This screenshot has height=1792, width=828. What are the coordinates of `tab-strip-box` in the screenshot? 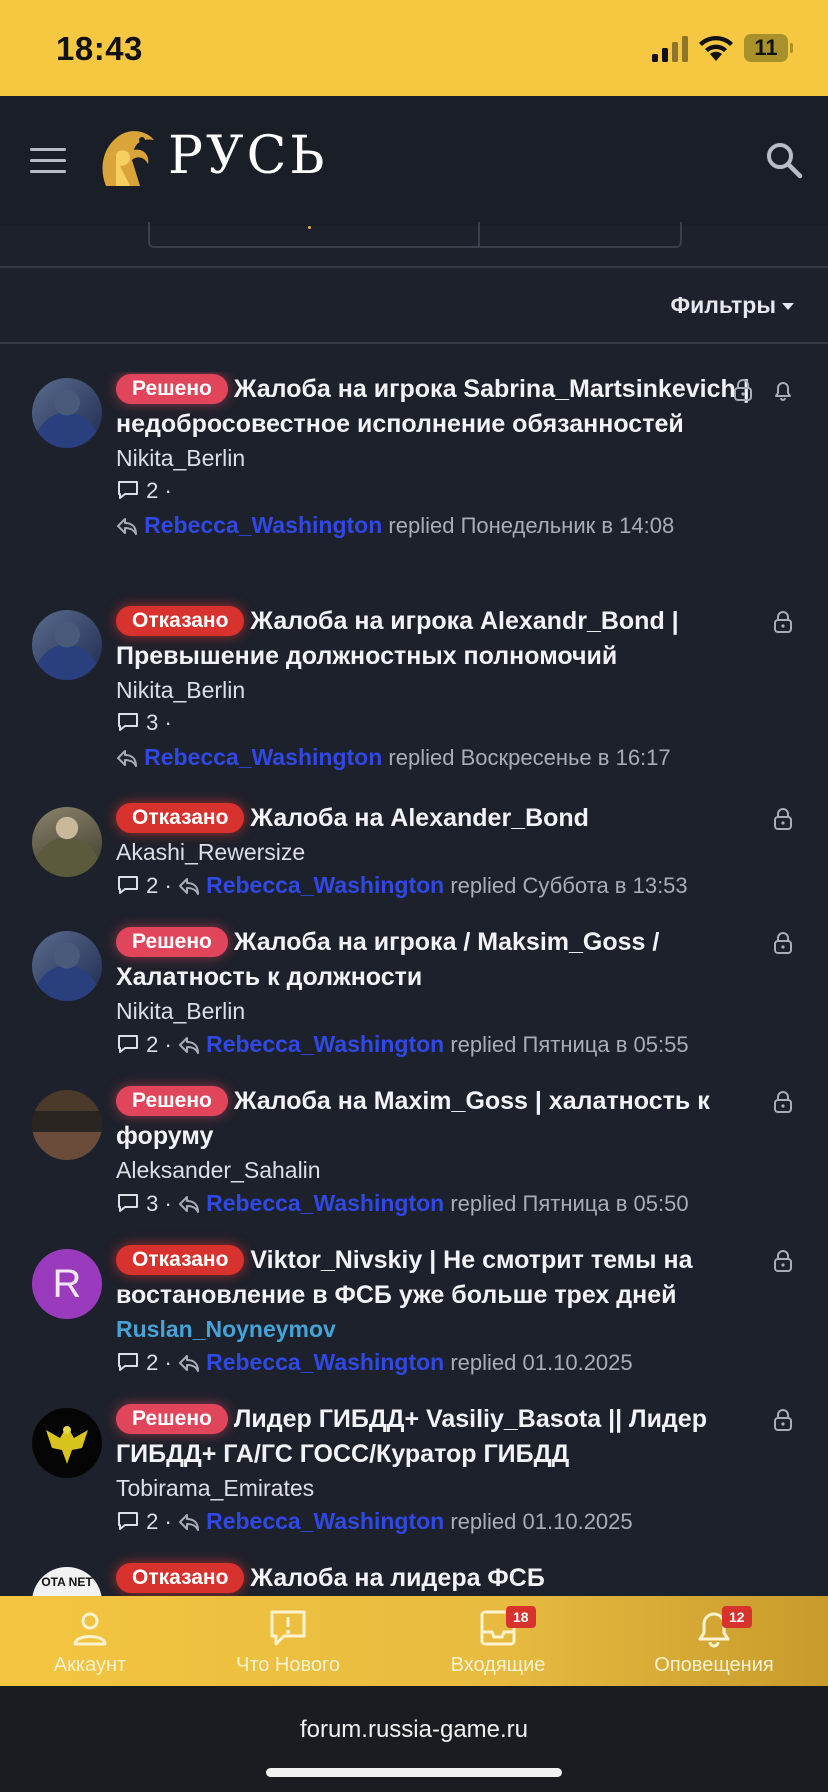 It's located at (415, 235).